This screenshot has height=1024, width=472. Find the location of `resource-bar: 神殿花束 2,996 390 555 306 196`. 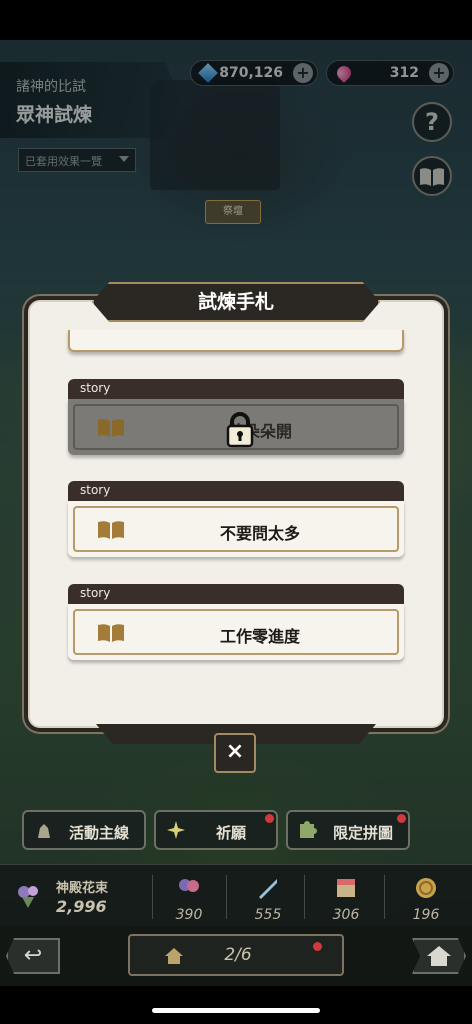

resource-bar: 神殿花束 2,996 390 555 306 196 is located at coordinates (236, 895).